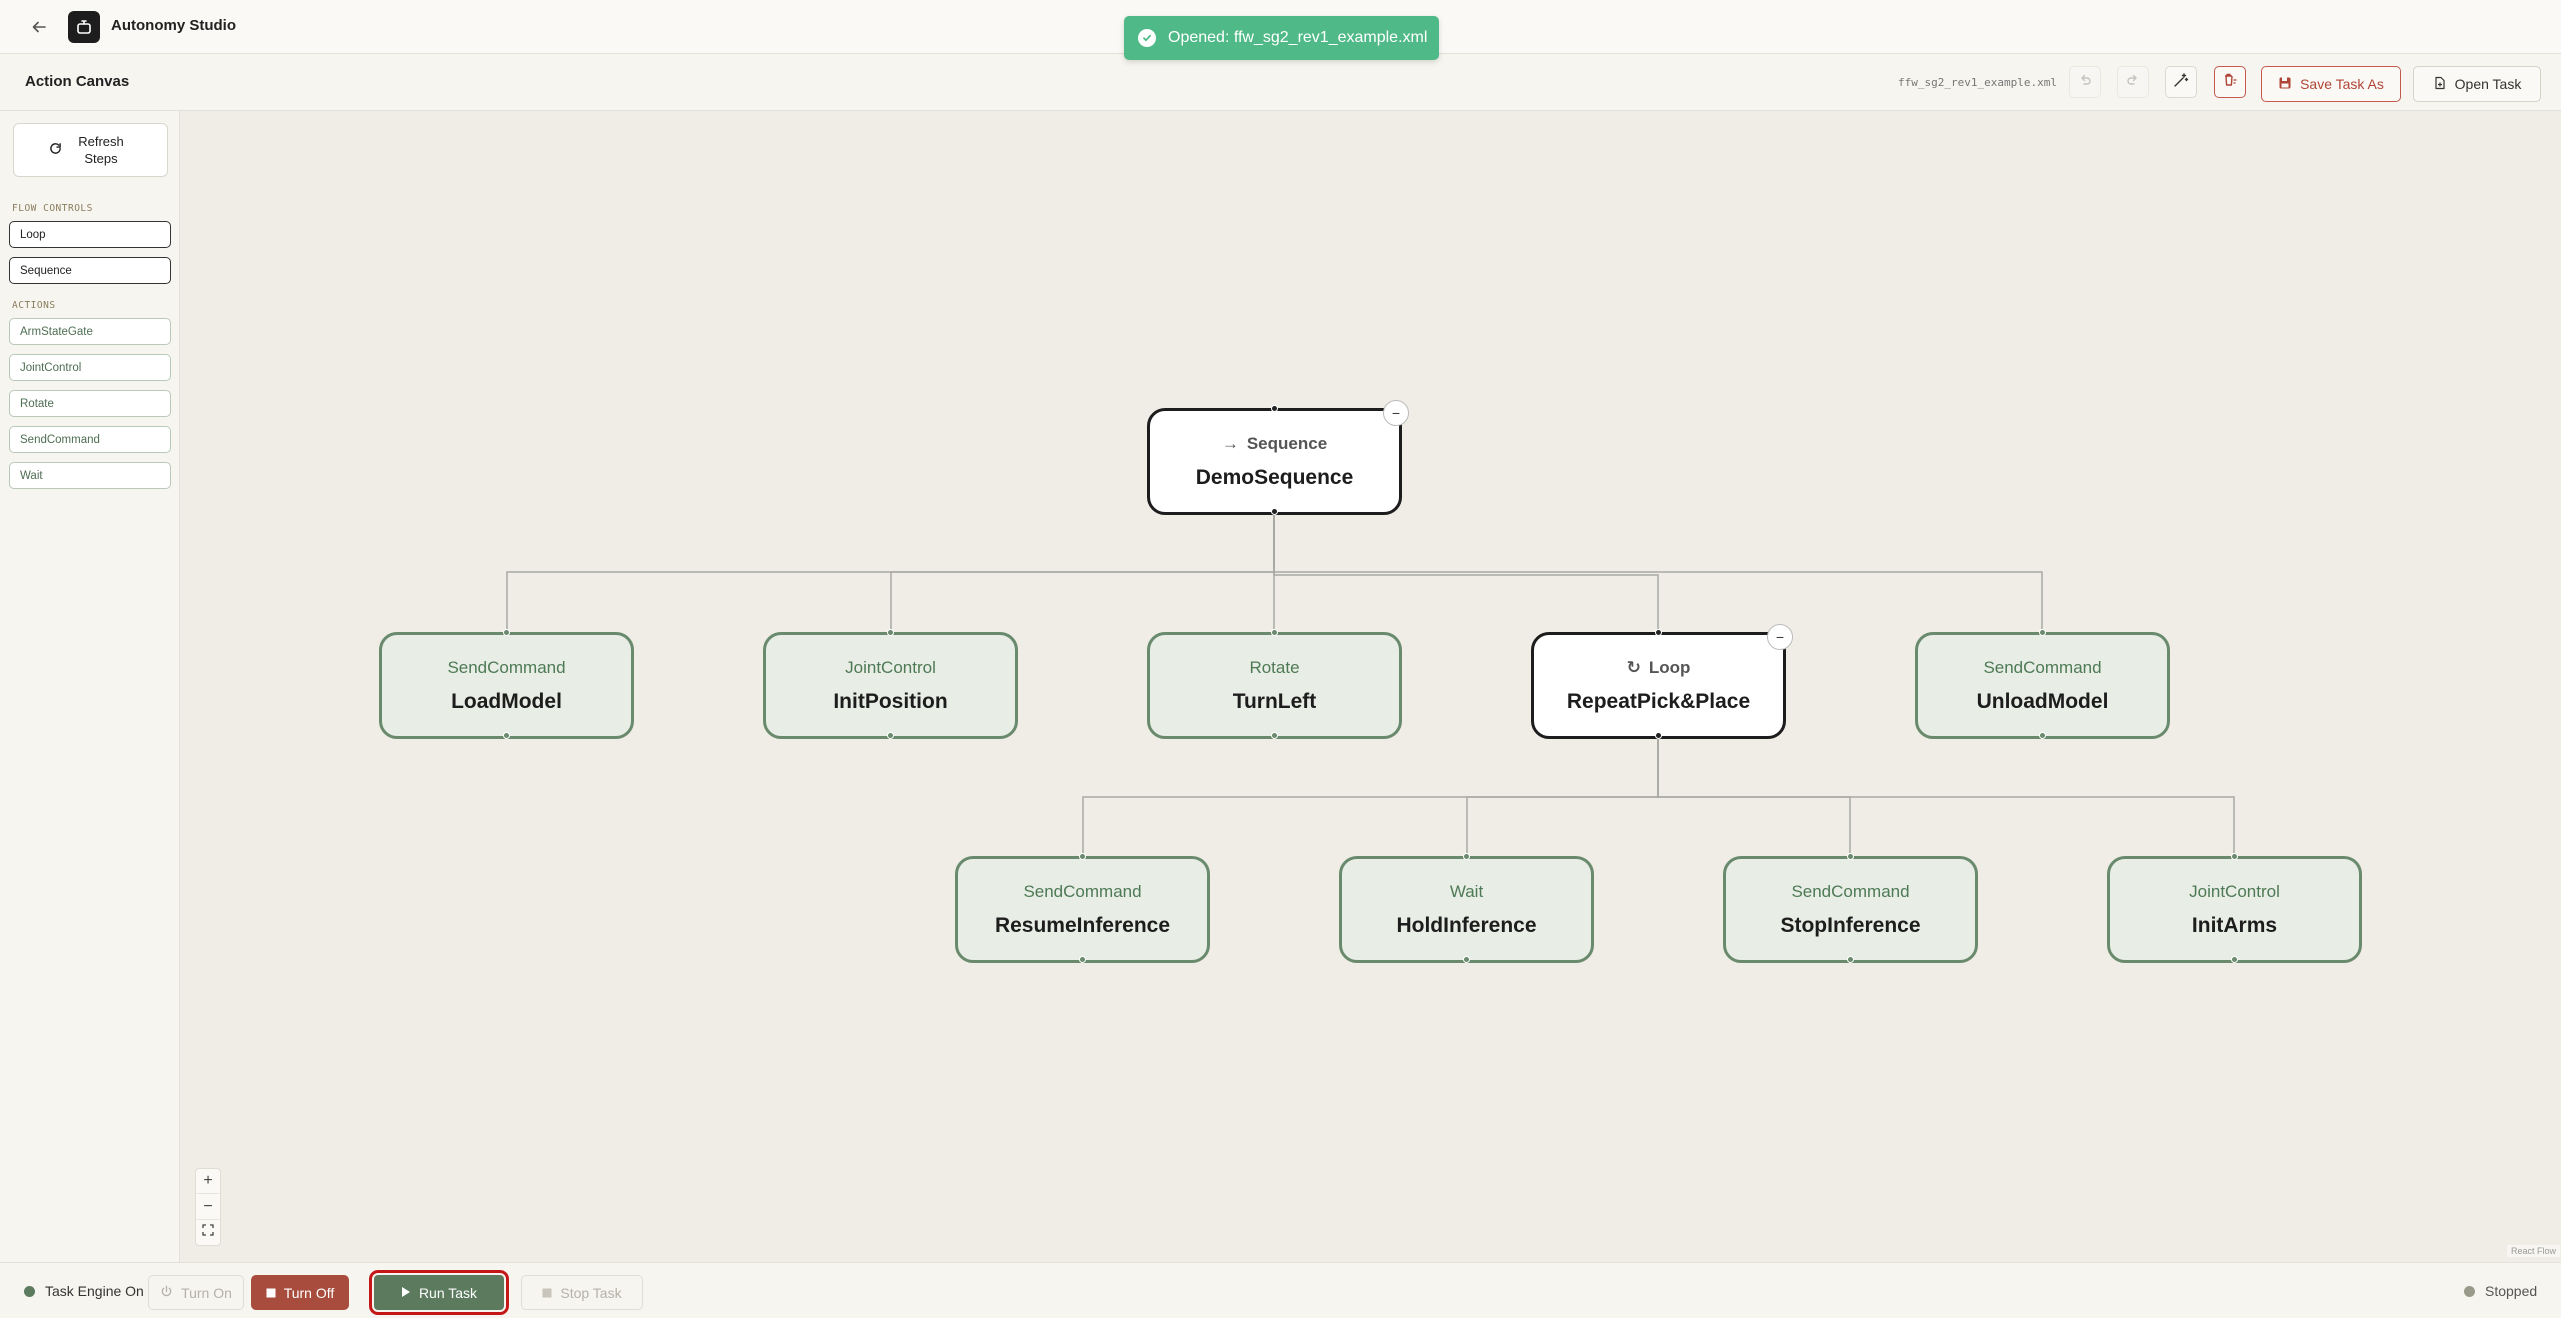  Describe the element at coordinates (1274, 684) in the screenshot. I see `node-turnleft: Rotate TurnLeft` at that location.